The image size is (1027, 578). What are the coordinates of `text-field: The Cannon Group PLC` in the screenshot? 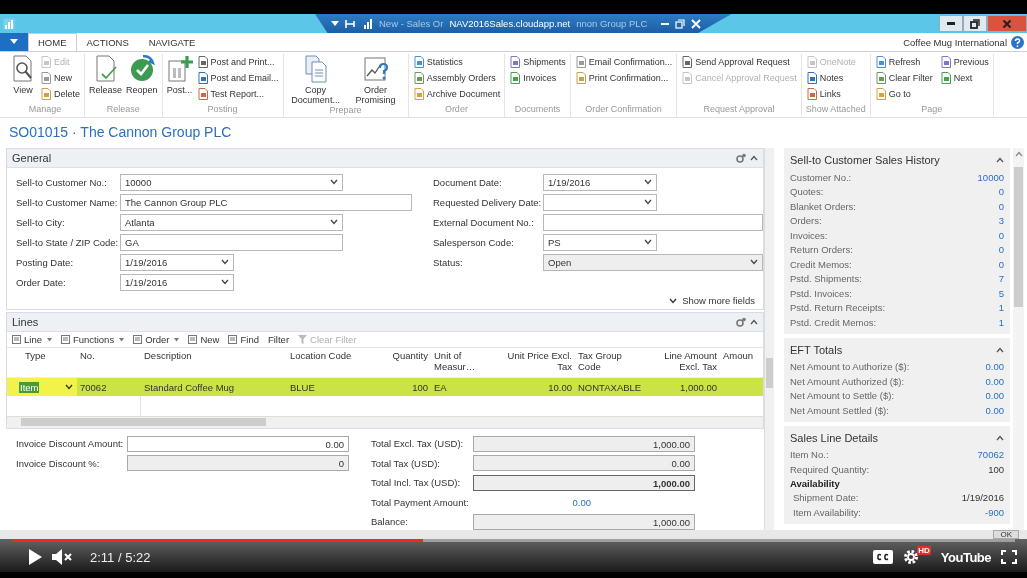 It's located at (266, 202).